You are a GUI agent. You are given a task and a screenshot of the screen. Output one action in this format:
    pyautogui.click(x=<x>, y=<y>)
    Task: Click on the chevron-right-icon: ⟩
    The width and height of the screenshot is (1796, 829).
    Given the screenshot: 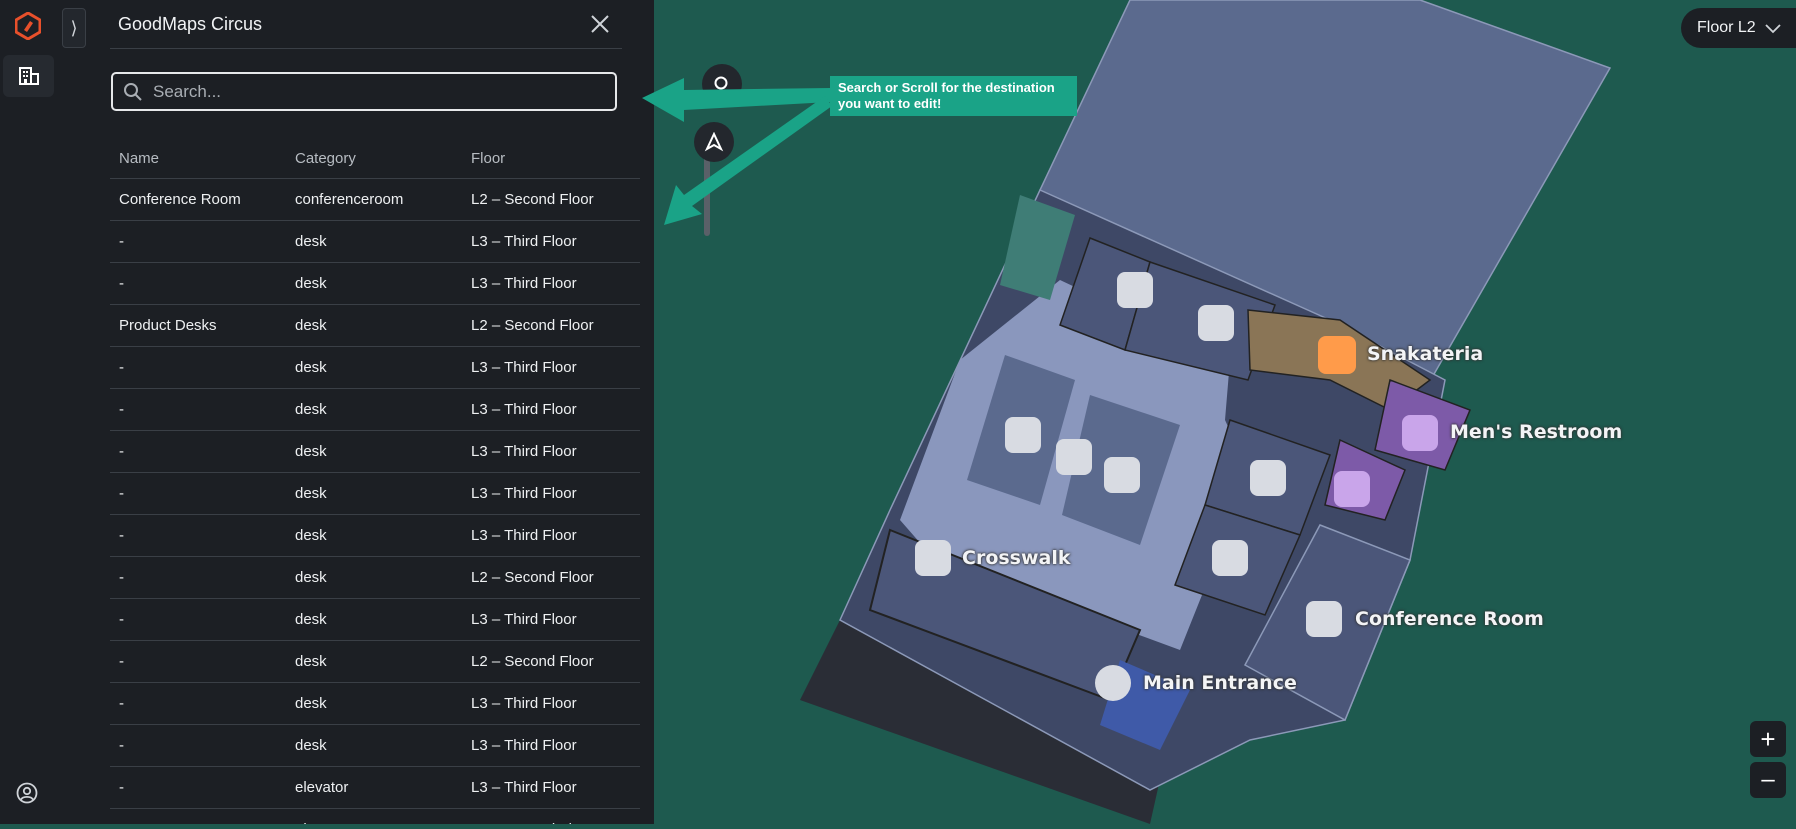 What is the action you would take?
    pyautogui.click(x=74, y=27)
    